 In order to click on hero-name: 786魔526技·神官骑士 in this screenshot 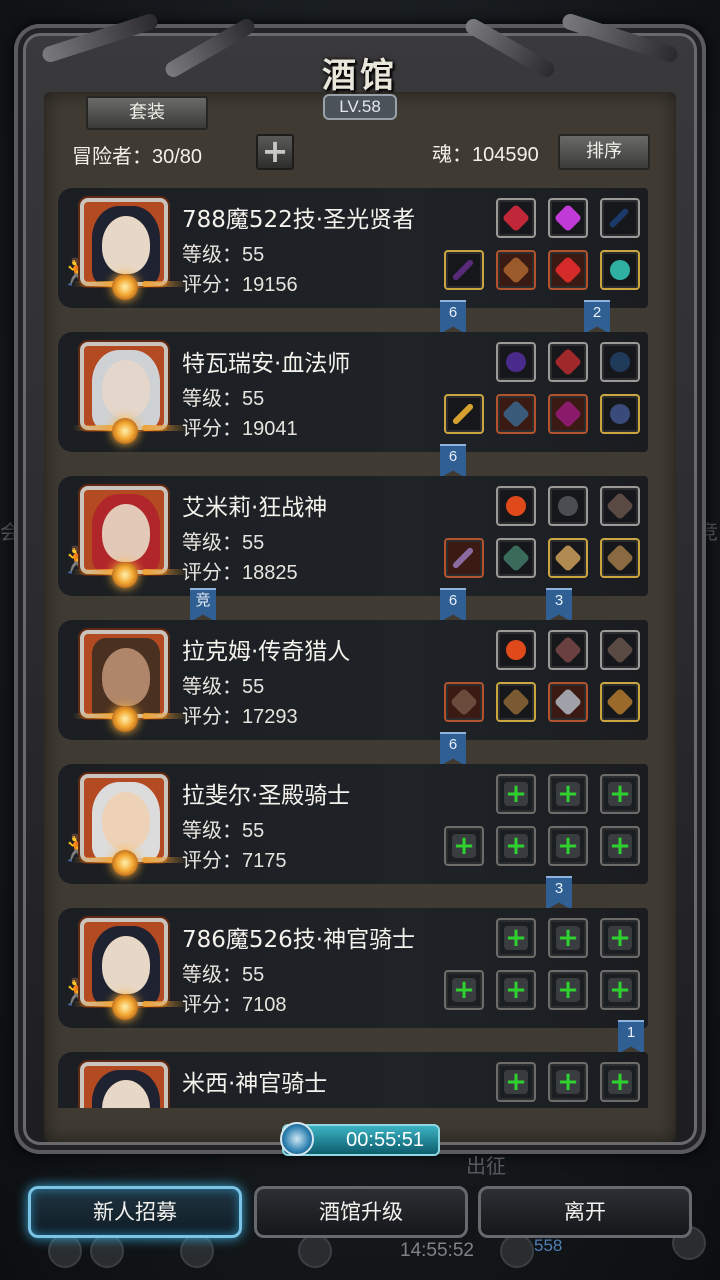, I will do `click(299, 940)`.